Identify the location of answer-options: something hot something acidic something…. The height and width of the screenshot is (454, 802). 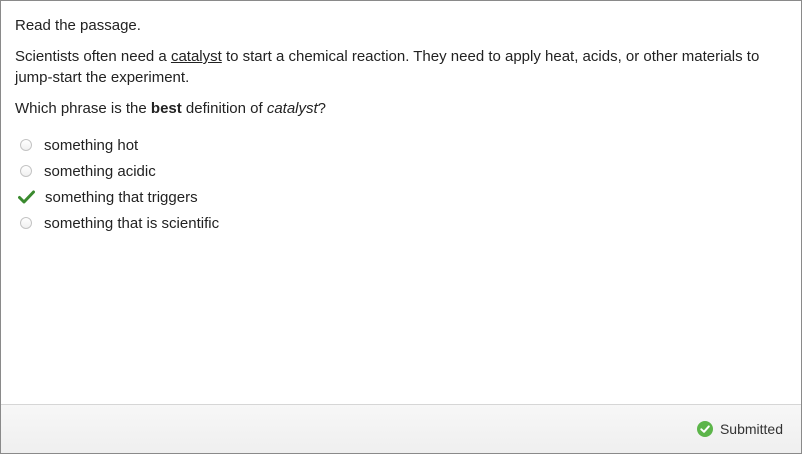
(118, 184).